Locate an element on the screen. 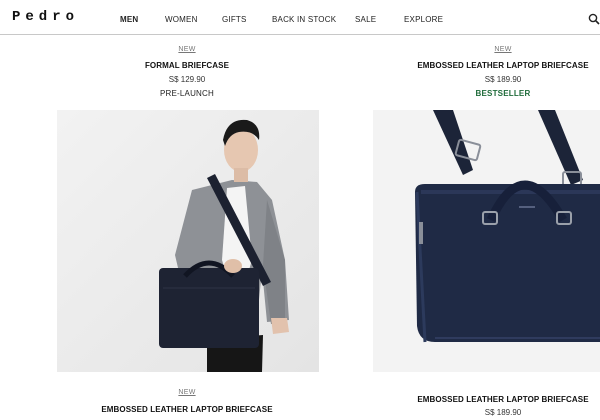 The height and width of the screenshot is (420, 600). nav-item-explore: EXPLORE is located at coordinates (423, 19).